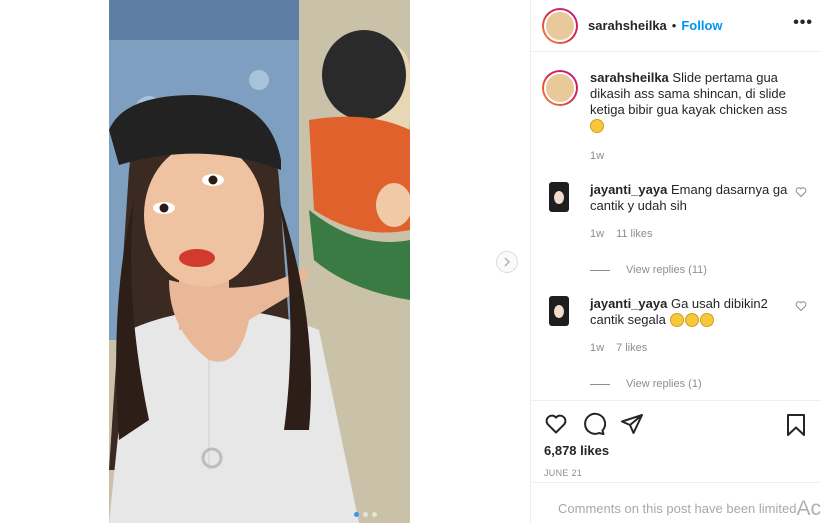  I want to click on share-button, so click(632, 424).